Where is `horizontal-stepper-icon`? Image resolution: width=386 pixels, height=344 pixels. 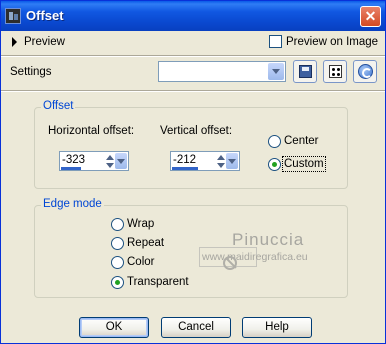 horizontal-stepper-icon is located at coordinates (109, 161).